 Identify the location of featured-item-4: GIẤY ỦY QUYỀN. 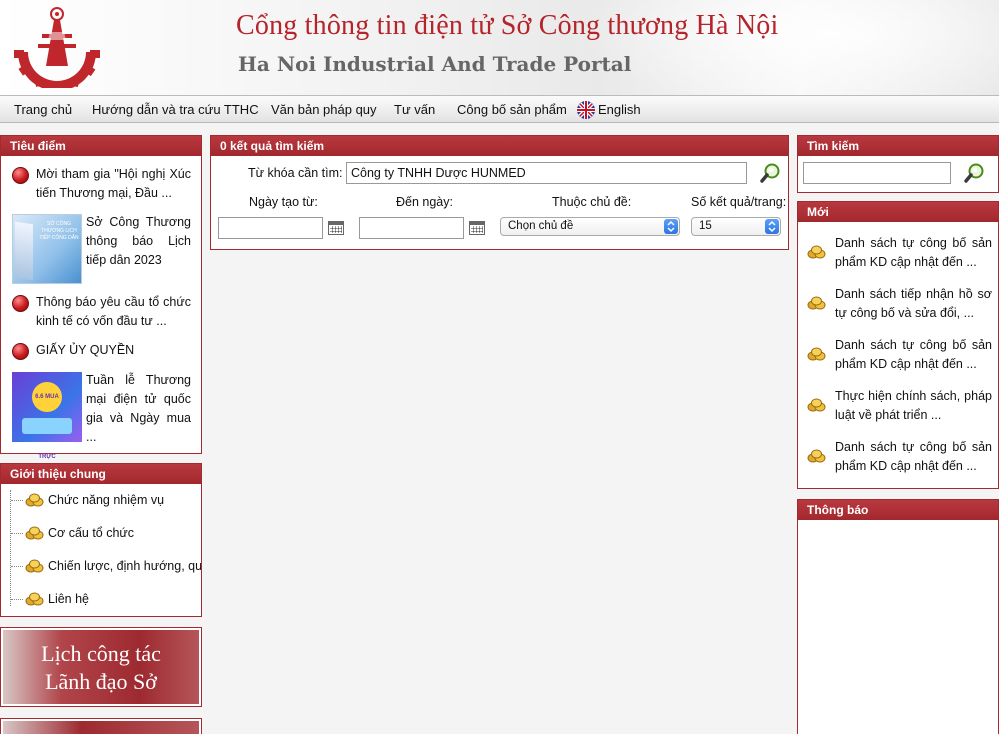
(113, 350).